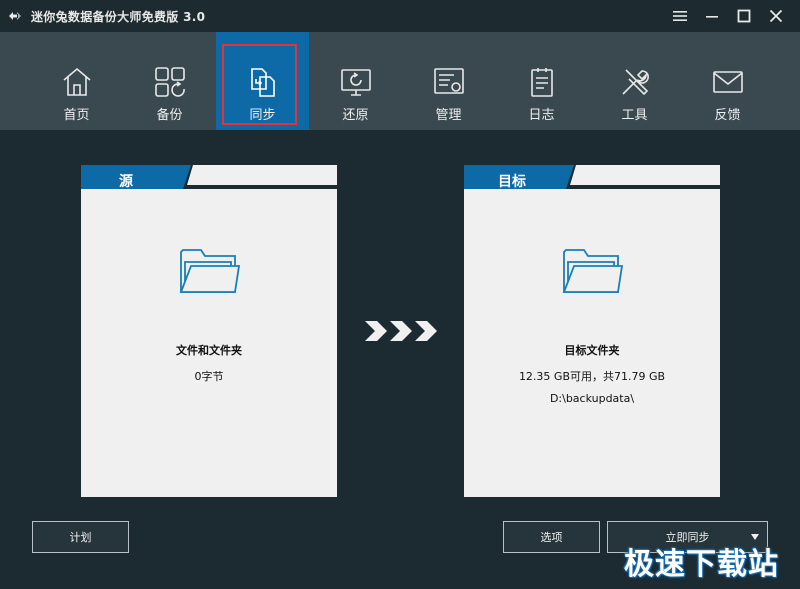 The width and height of the screenshot is (800, 589). Describe the element at coordinates (592, 181) in the screenshot. I see `target-panel-header: 目标` at that location.